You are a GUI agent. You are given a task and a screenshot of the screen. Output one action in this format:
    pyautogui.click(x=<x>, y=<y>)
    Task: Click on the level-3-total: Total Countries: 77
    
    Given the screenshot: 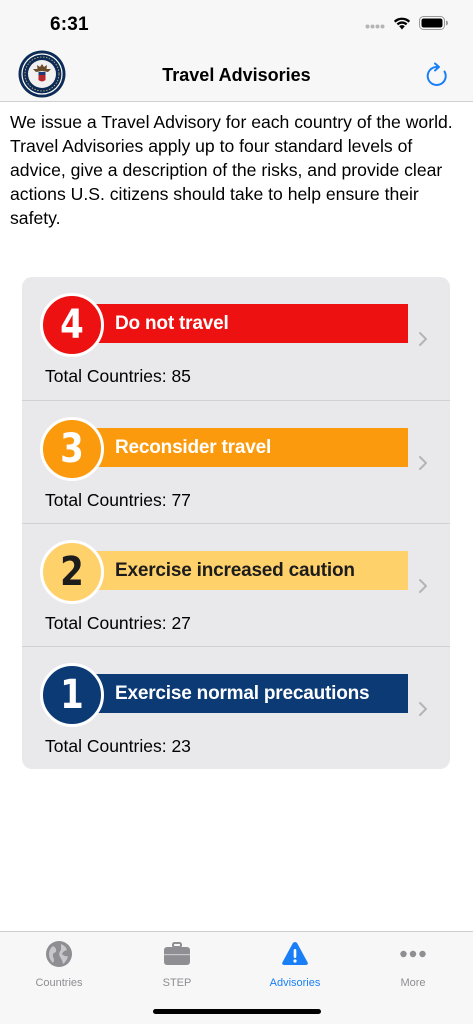 What is the action you would take?
    pyautogui.click(x=118, y=500)
    